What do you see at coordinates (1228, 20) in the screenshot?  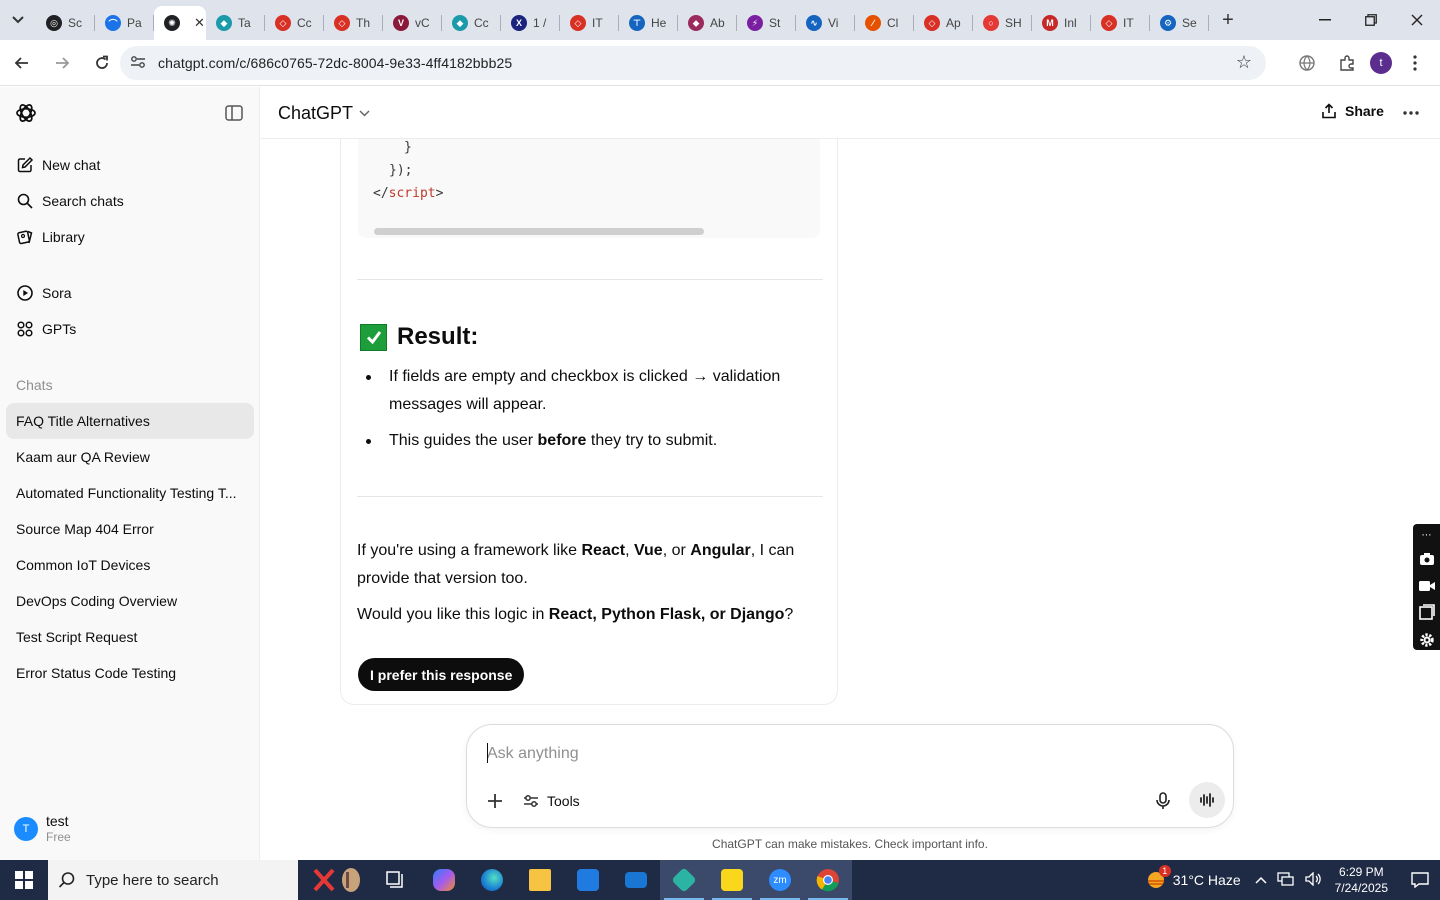 I see `new-tab-button: +` at bounding box center [1228, 20].